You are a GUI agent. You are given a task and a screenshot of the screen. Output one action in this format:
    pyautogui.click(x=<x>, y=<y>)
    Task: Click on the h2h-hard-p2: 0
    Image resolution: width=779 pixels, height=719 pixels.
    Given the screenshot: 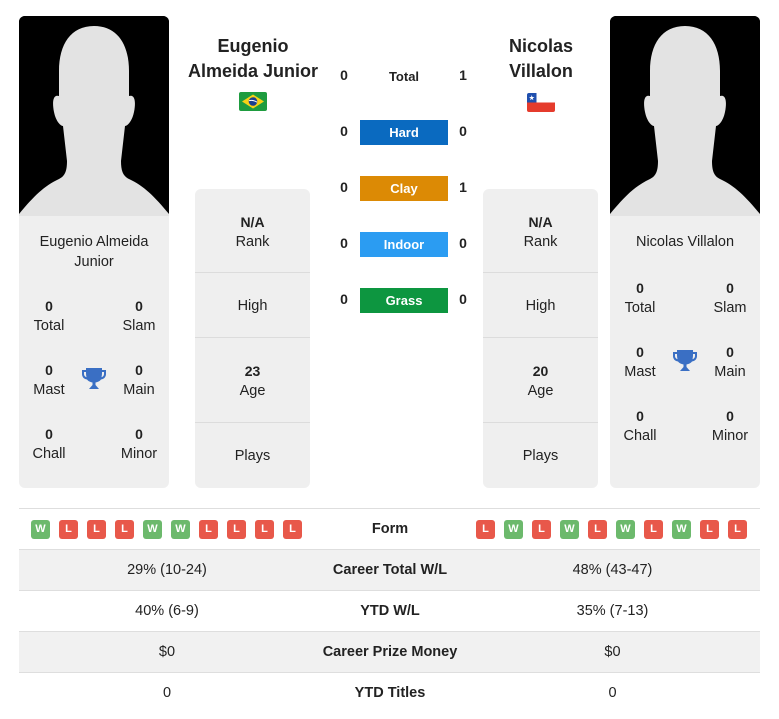 What is the action you would take?
    pyautogui.click(x=463, y=131)
    